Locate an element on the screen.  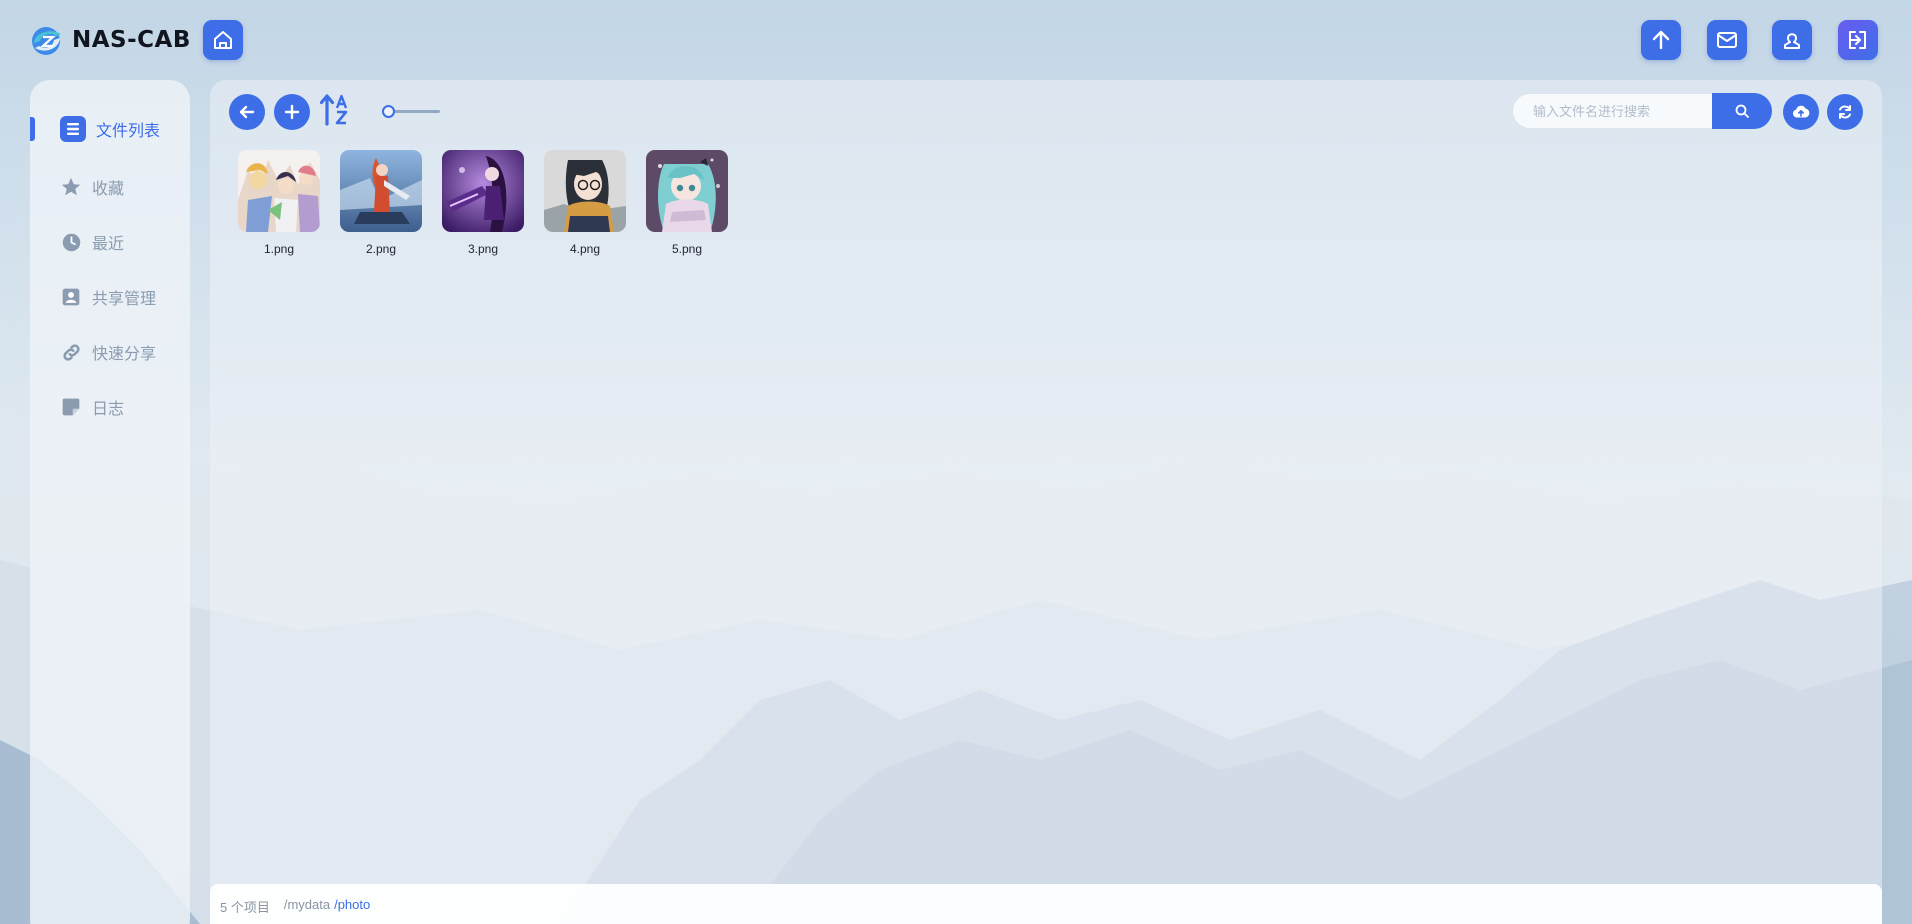
share-manage-icon is located at coordinates (71, 297).